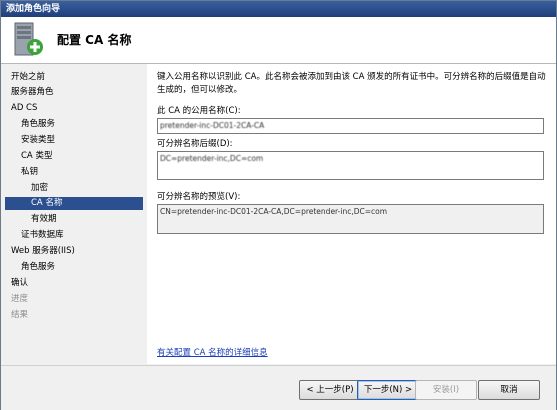  I want to click on dn-suffix-value: DC=pretender-inc,DC=com, so click(212, 158).